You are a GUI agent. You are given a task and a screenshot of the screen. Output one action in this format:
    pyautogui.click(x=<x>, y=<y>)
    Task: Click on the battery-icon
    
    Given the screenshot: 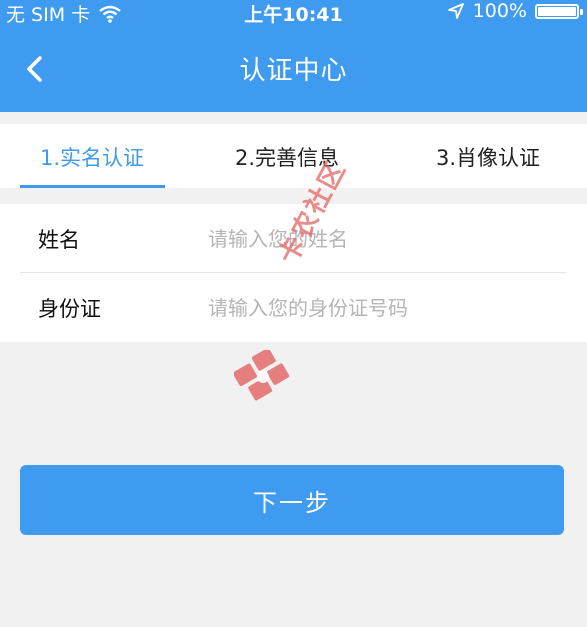 What is the action you would take?
    pyautogui.click(x=559, y=11)
    